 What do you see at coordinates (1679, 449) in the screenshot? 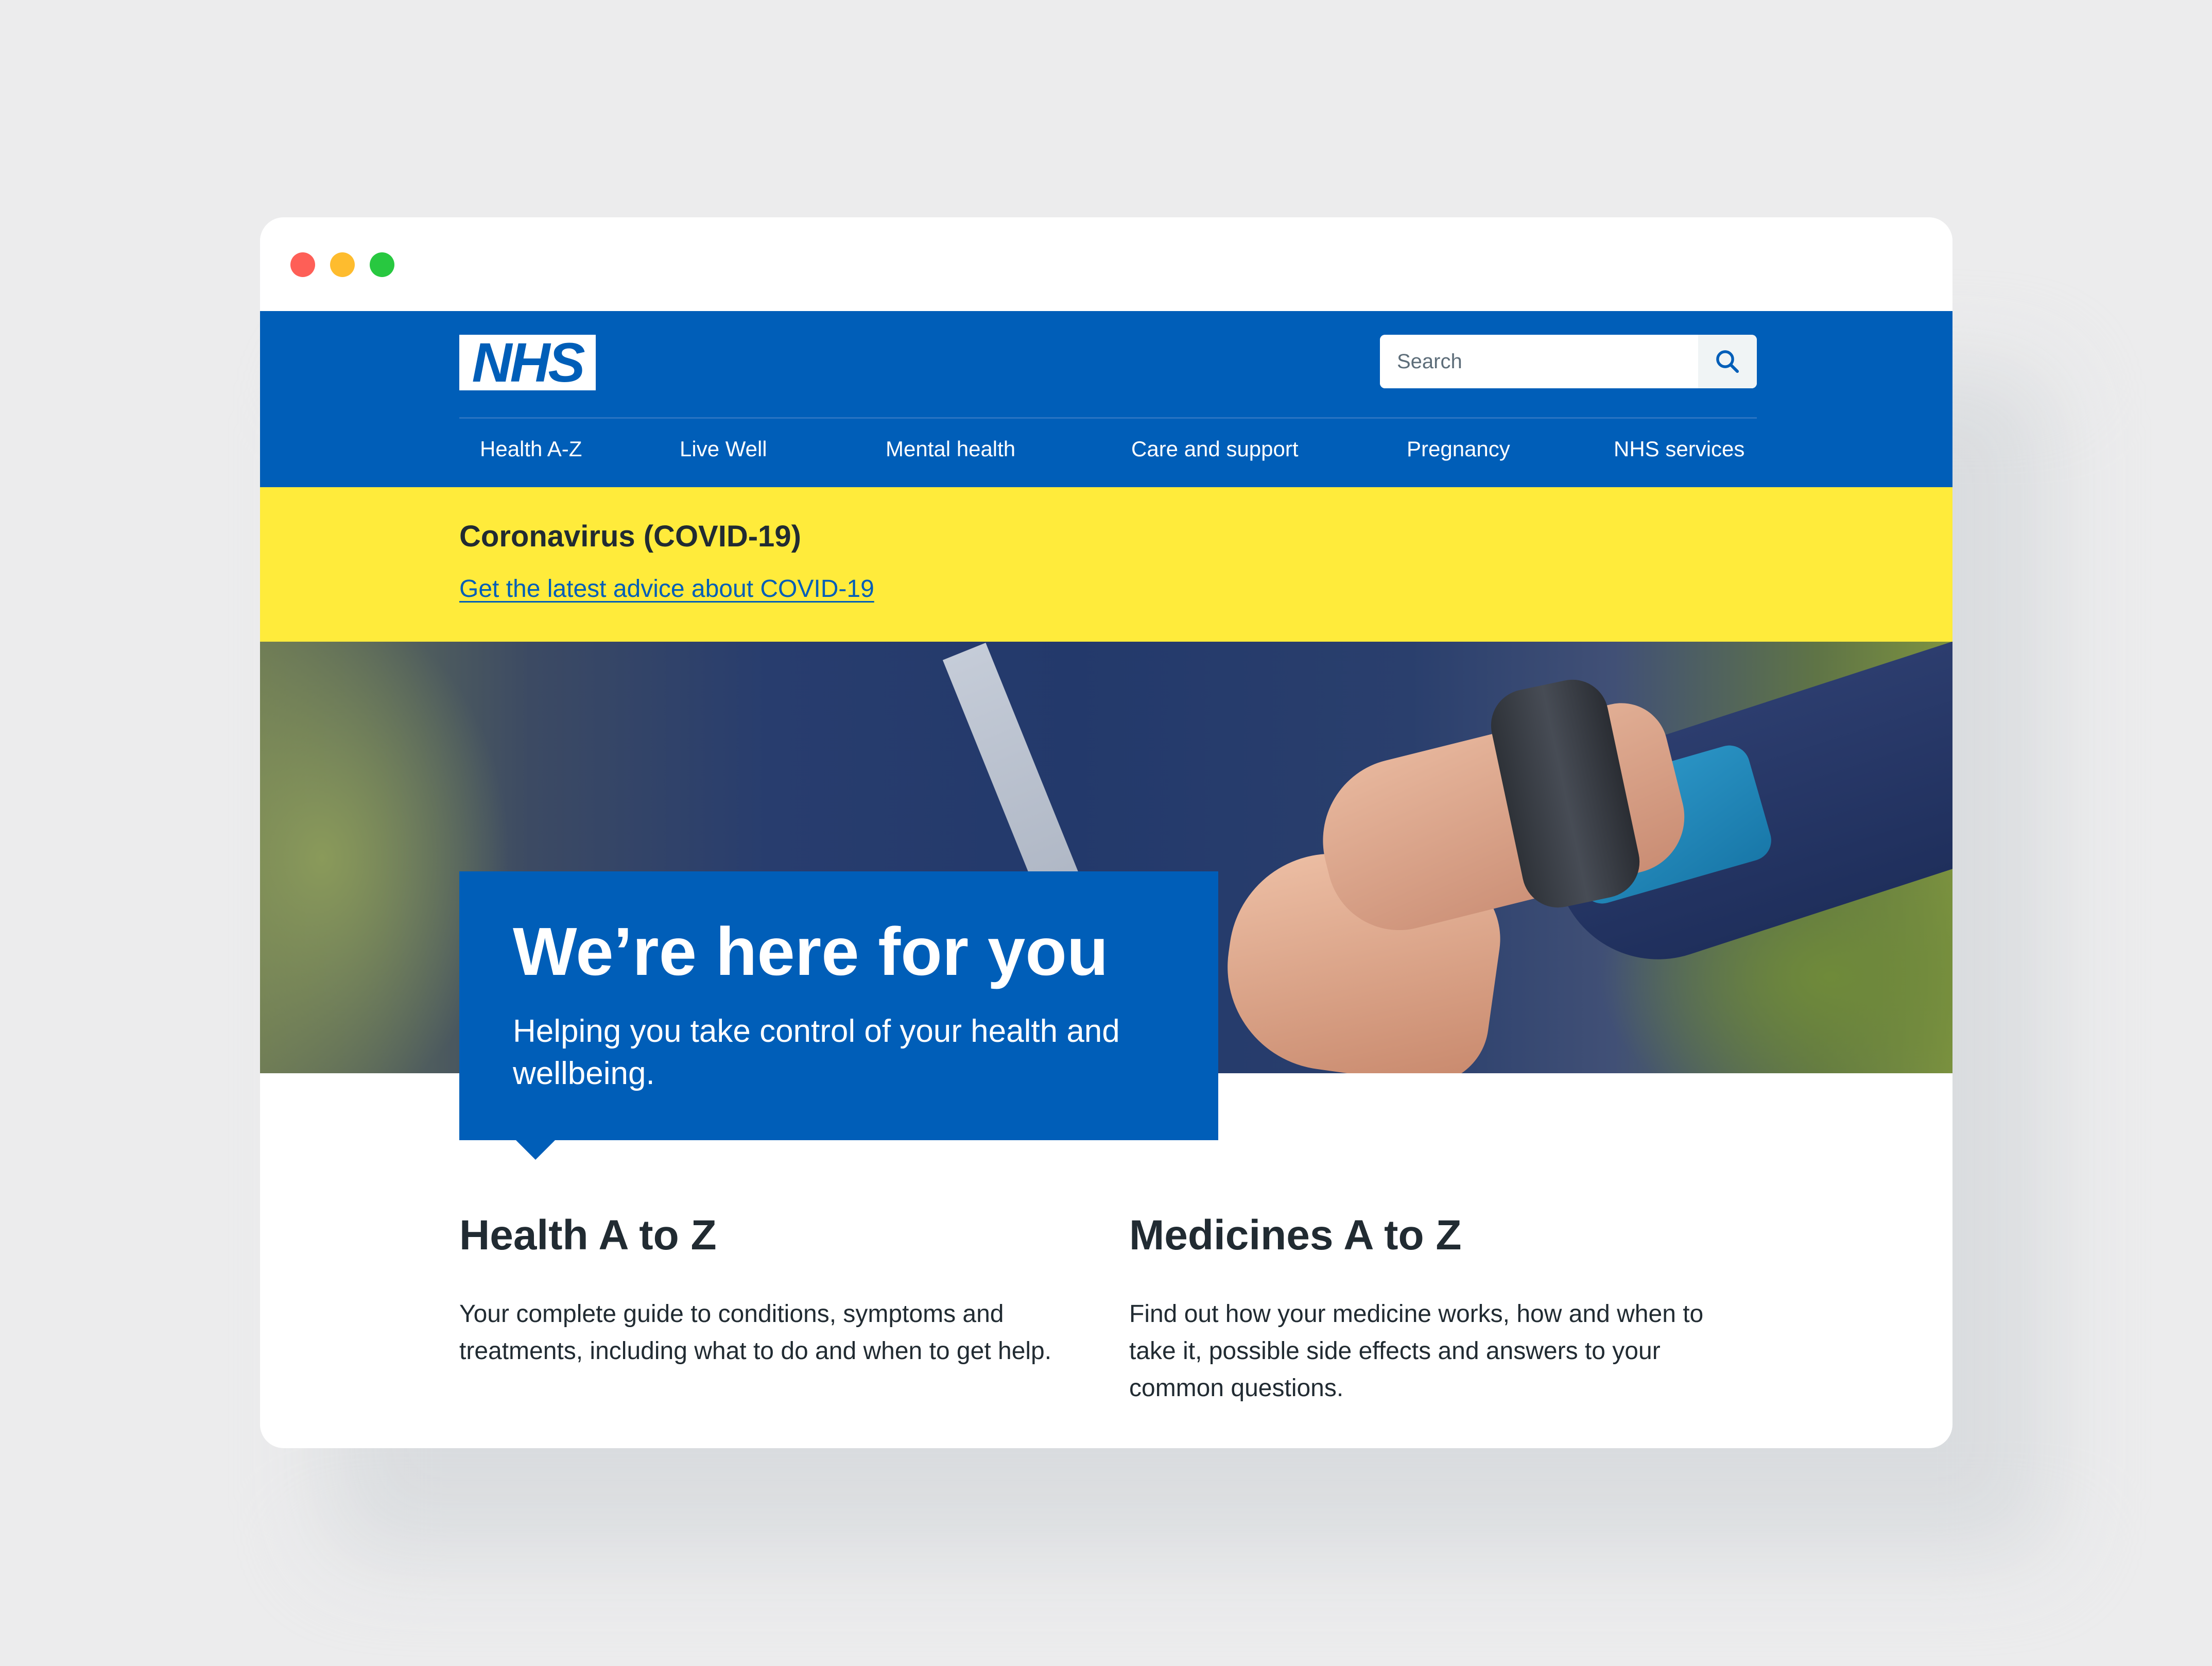
I see `nav-item-nhs-services: NHS services` at bounding box center [1679, 449].